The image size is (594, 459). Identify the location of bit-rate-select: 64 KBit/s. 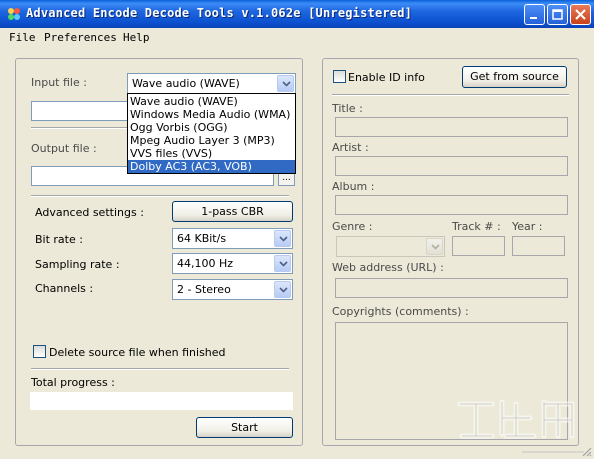
(232, 238).